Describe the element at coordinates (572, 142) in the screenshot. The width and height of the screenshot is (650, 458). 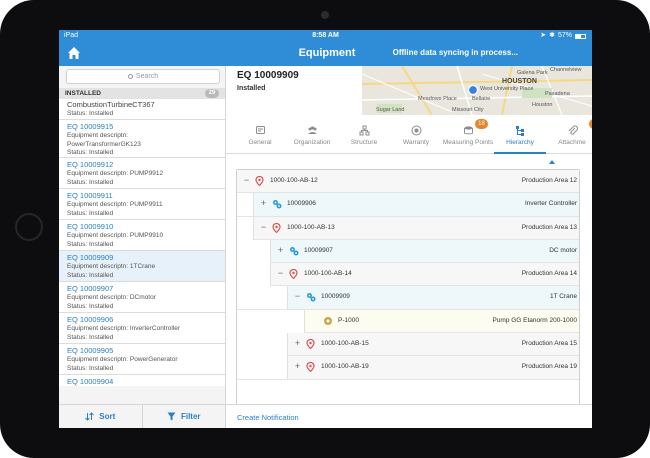
I see `tab-label: Attachme` at that location.